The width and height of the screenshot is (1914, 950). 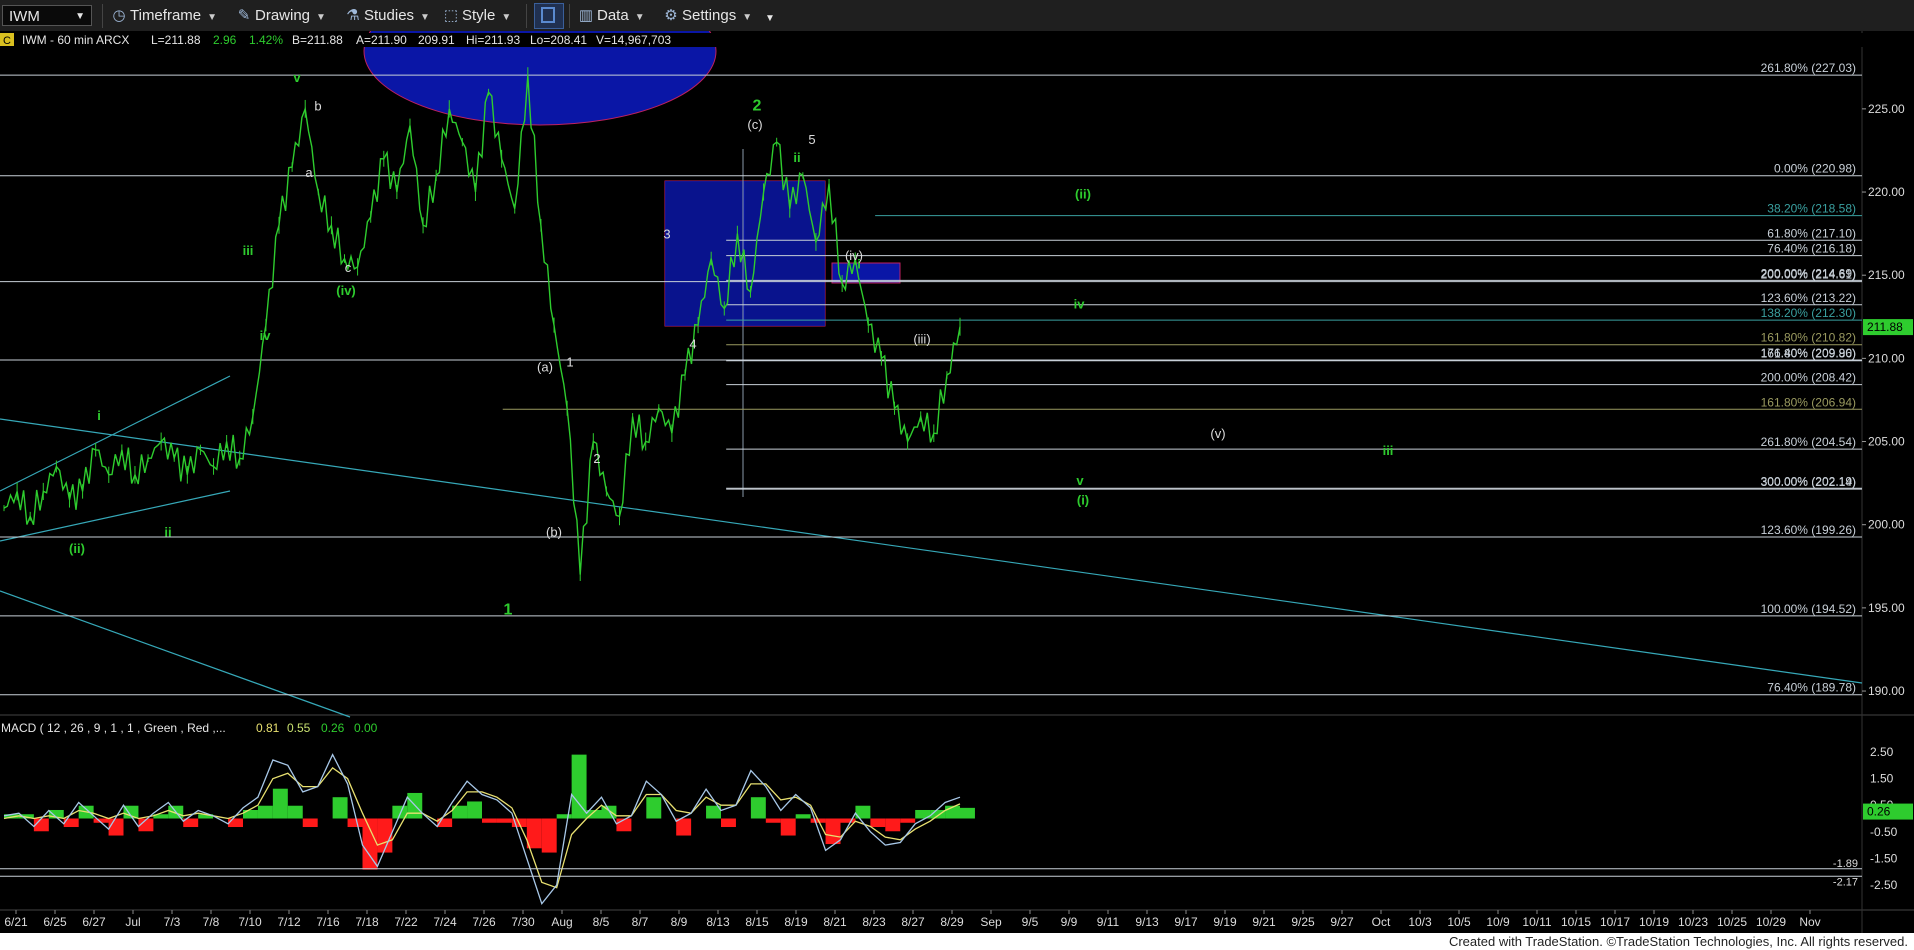 I want to click on wave-label: (i), so click(x=1083, y=500).